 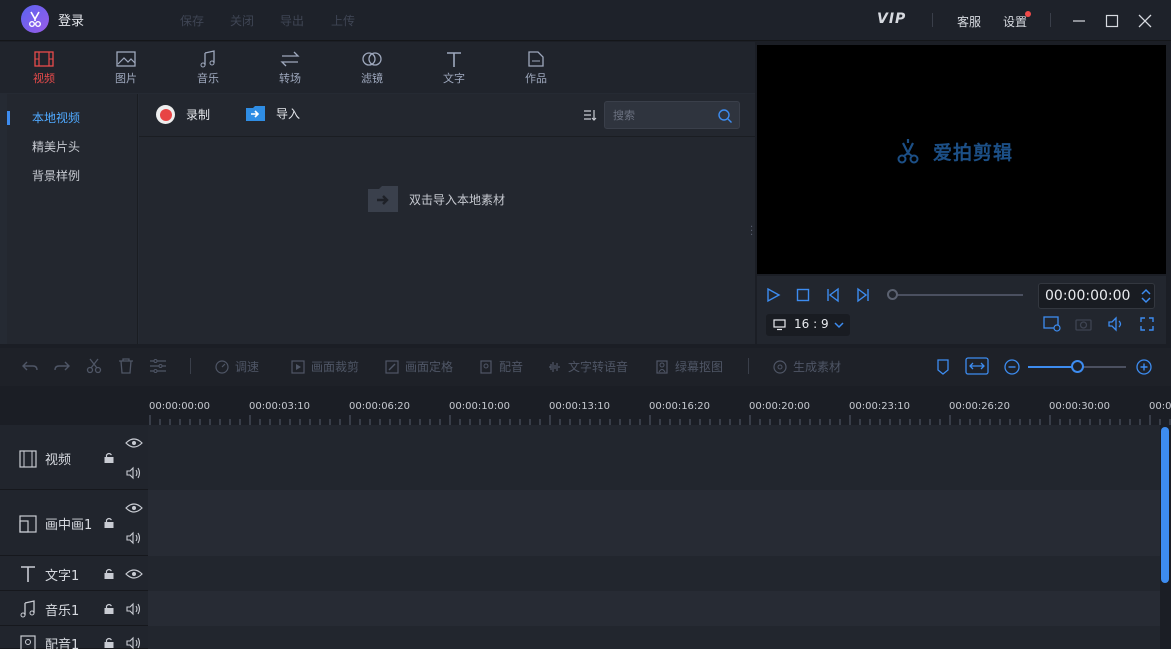 I want to click on nav-item-backgrounds: 背景样例, so click(x=56, y=175).